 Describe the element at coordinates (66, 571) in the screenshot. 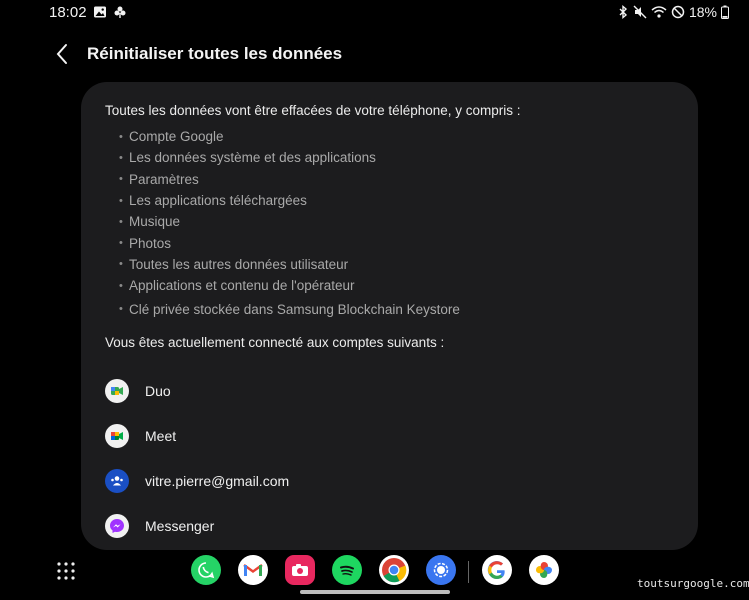

I see `apps-grid-icon` at that location.